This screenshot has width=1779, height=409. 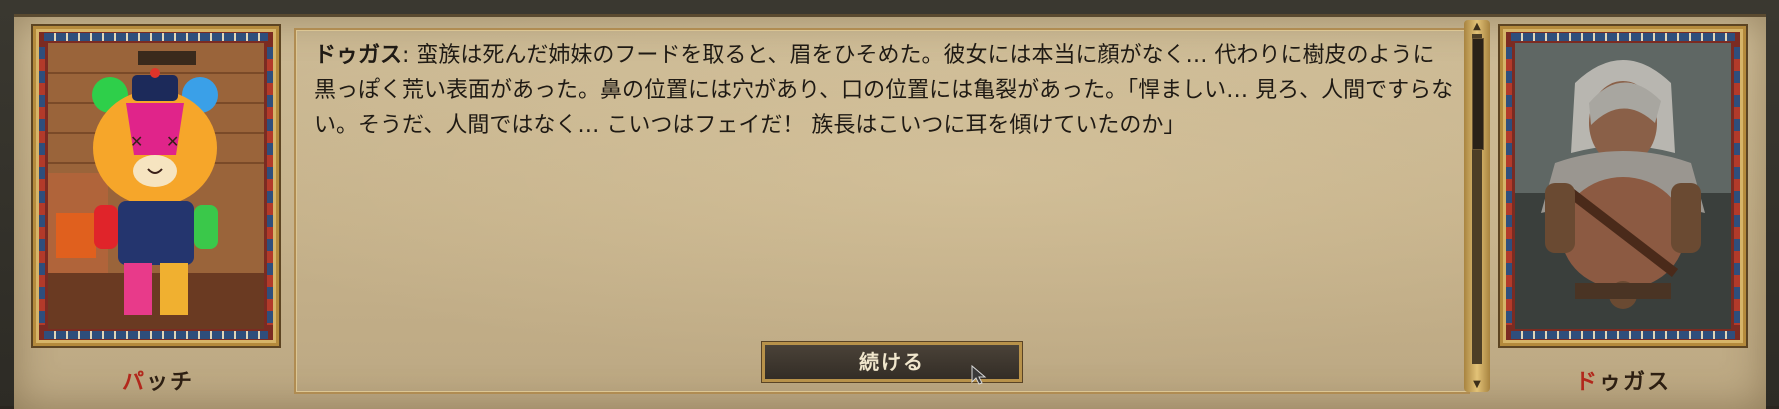 I want to click on barbarian-warrior-portrait-icon, so click(x=1623, y=186).